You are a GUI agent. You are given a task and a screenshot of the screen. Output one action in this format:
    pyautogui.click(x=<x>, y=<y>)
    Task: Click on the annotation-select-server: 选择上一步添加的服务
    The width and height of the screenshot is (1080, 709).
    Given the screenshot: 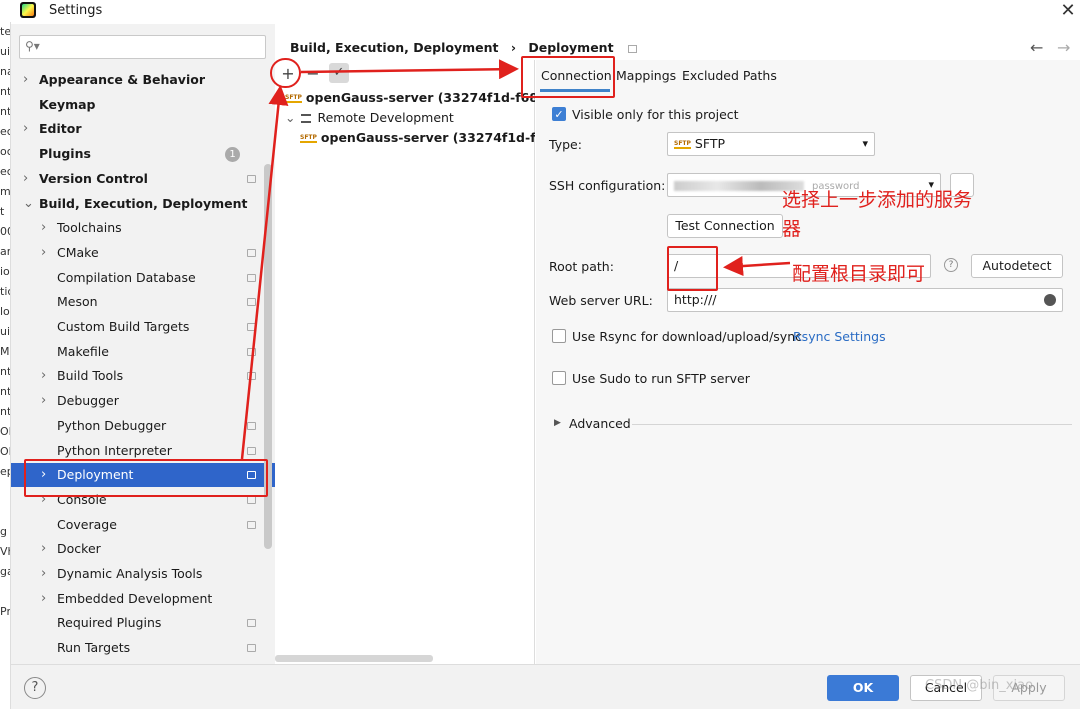 What is the action you would take?
    pyautogui.click(x=877, y=200)
    